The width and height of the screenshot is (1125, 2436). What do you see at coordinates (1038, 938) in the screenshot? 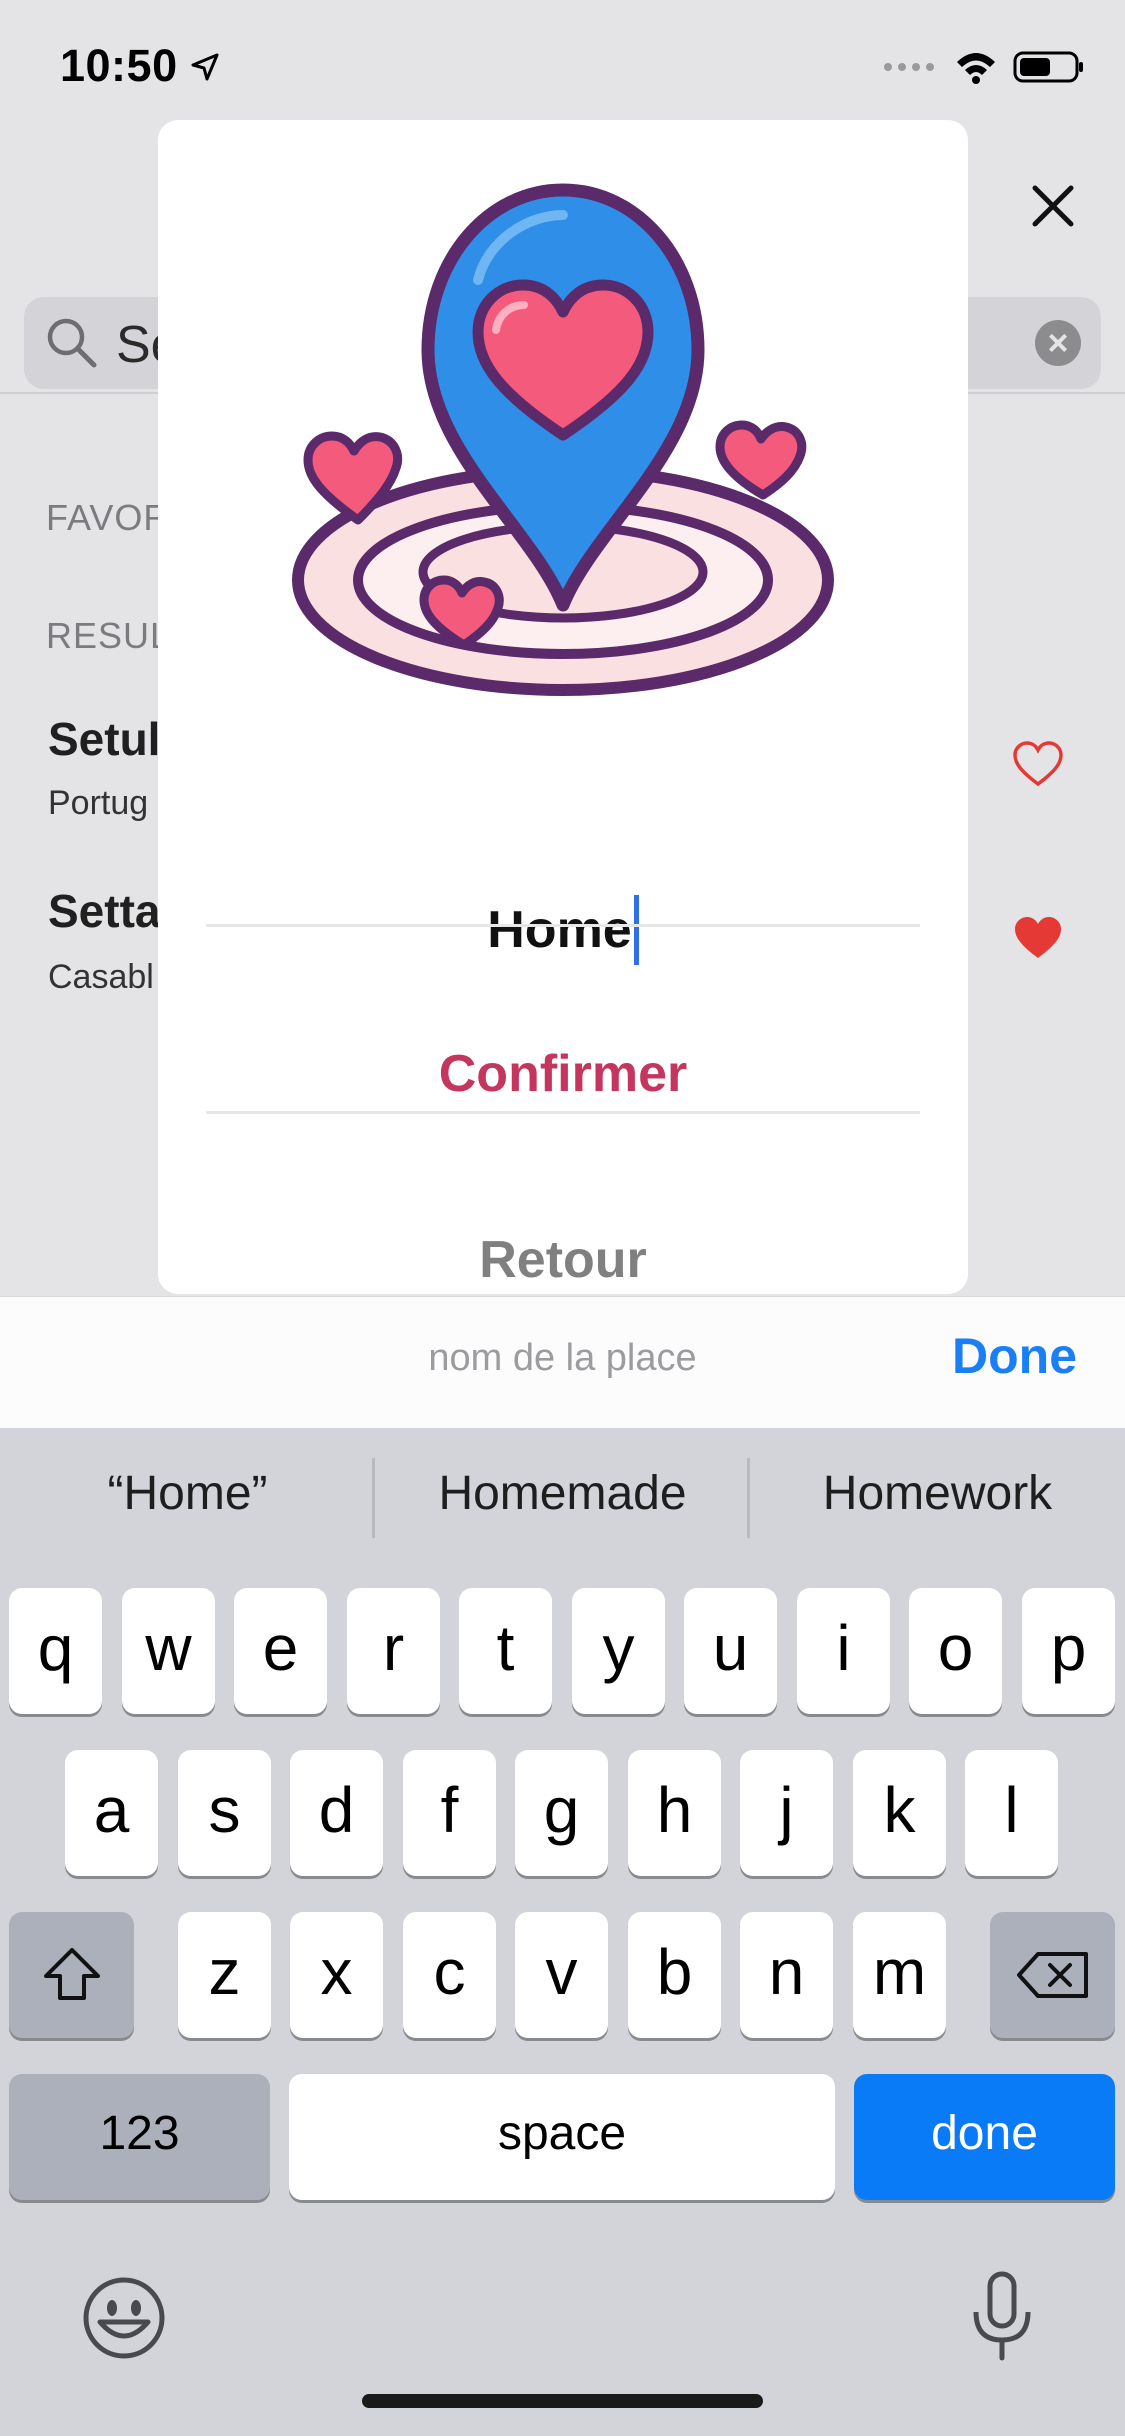
I see `heart-filled-icon` at bounding box center [1038, 938].